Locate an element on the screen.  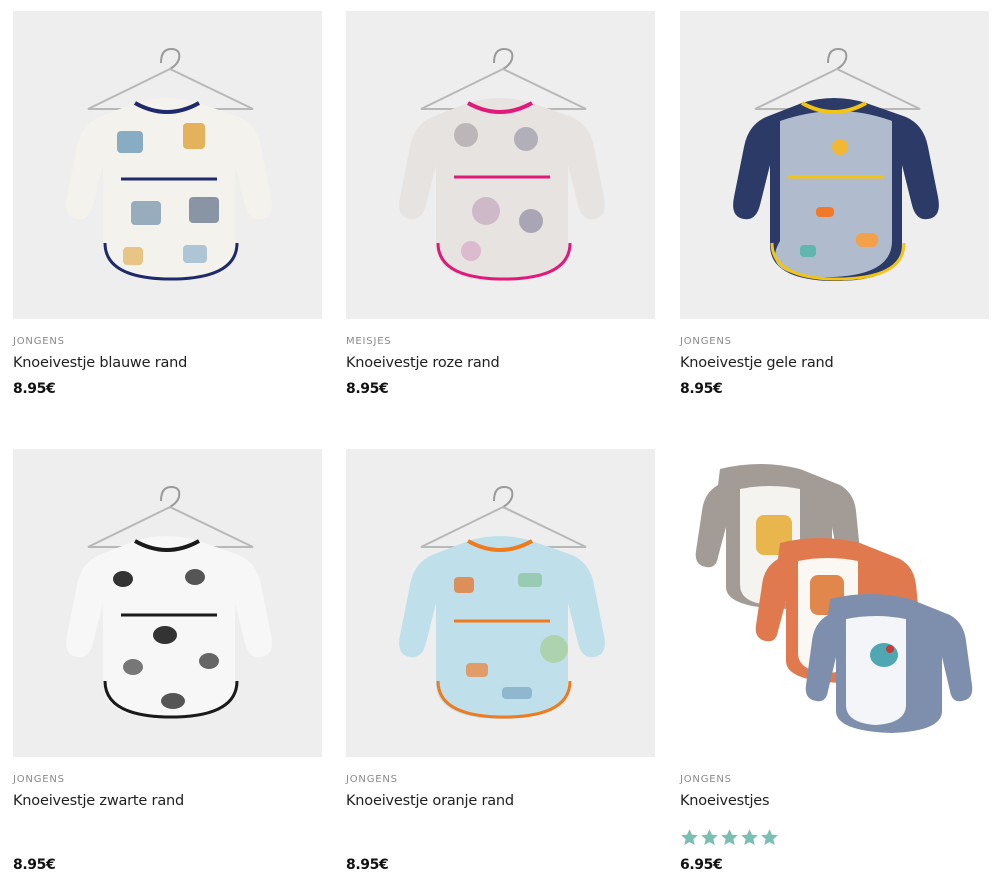
product-rating is located at coordinates (729, 837).